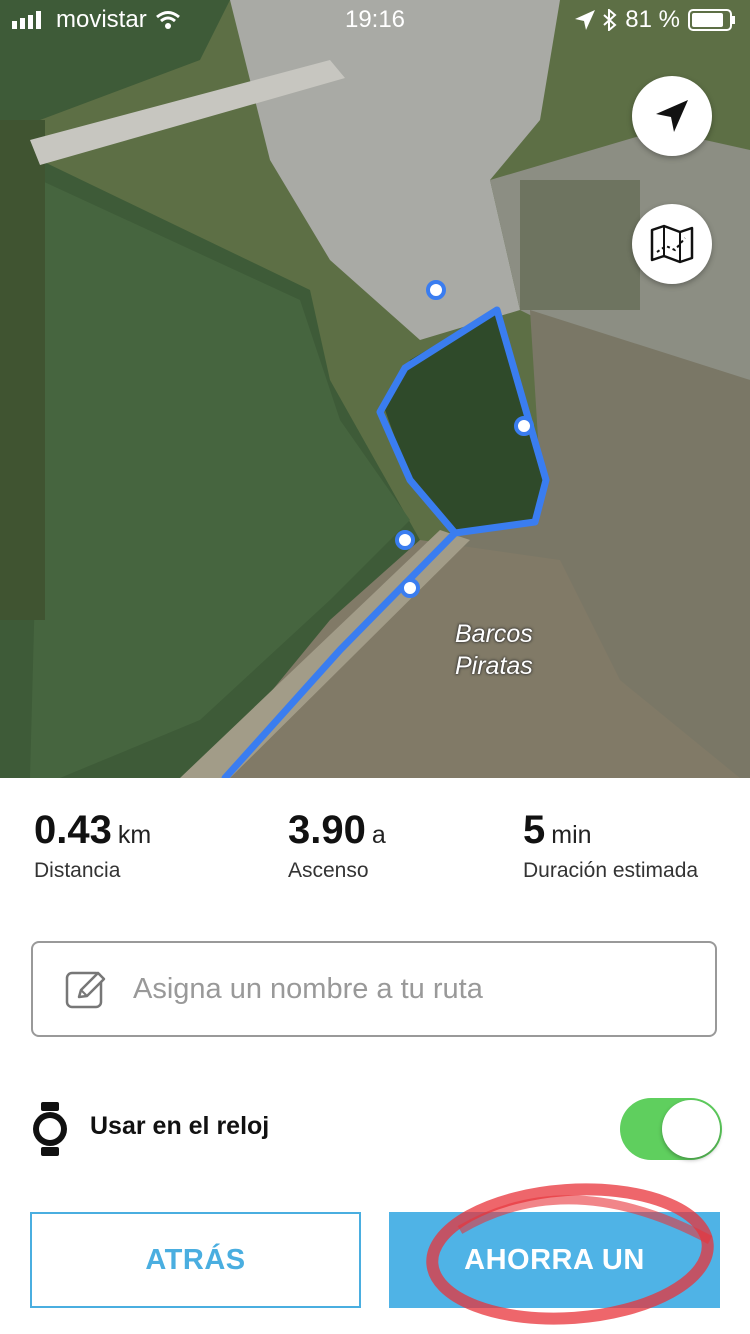 This screenshot has width=750, height=1334. Describe the element at coordinates (585, 20) in the screenshot. I see `location-arrow-icon` at that location.